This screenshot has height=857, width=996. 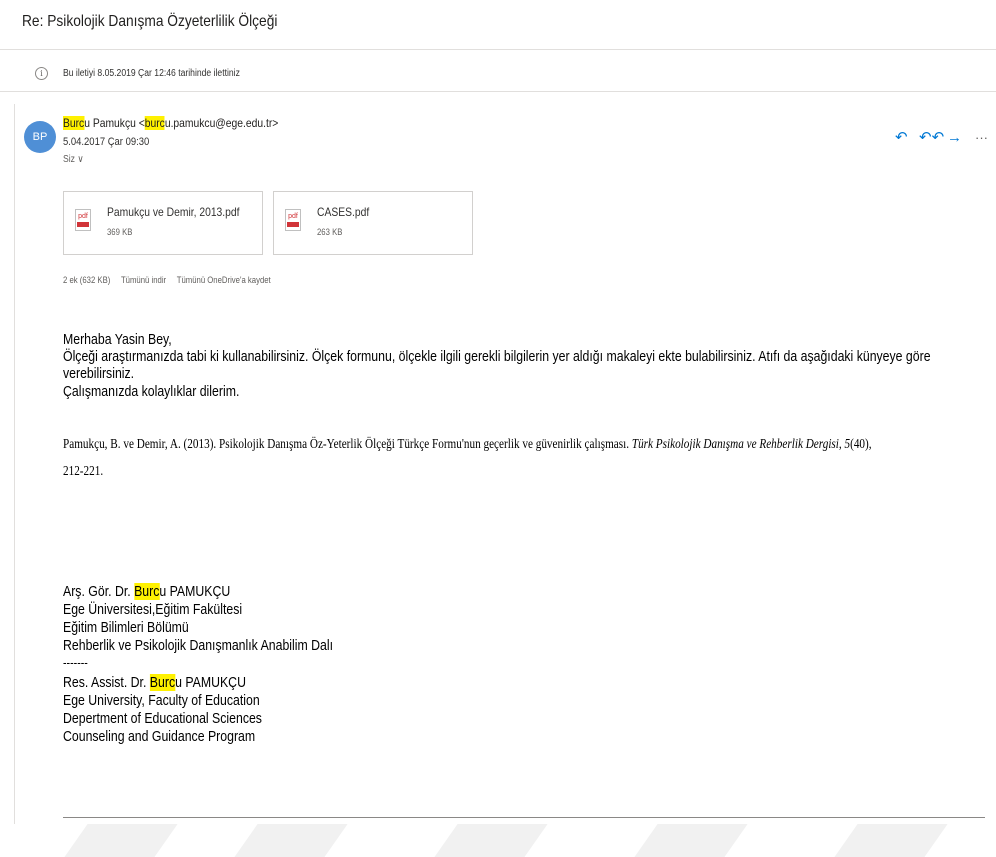 I want to click on attachment-count: 2 ek (632 KB), so click(x=87, y=280).